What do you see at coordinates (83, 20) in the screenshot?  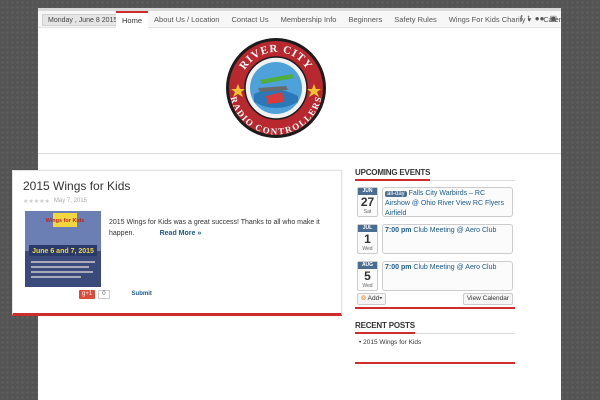 I see `today-date: Monday , June 8 2015` at bounding box center [83, 20].